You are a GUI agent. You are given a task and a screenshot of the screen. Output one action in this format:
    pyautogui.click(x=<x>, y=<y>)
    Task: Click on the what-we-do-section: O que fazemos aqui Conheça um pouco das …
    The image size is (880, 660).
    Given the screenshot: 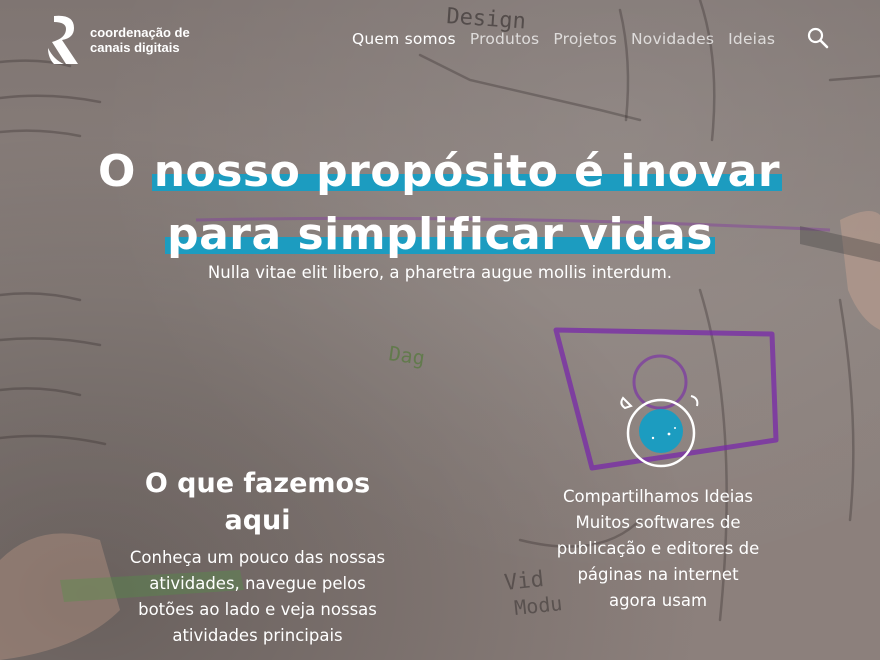 What is the action you would take?
    pyautogui.click(x=257, y=557)
    